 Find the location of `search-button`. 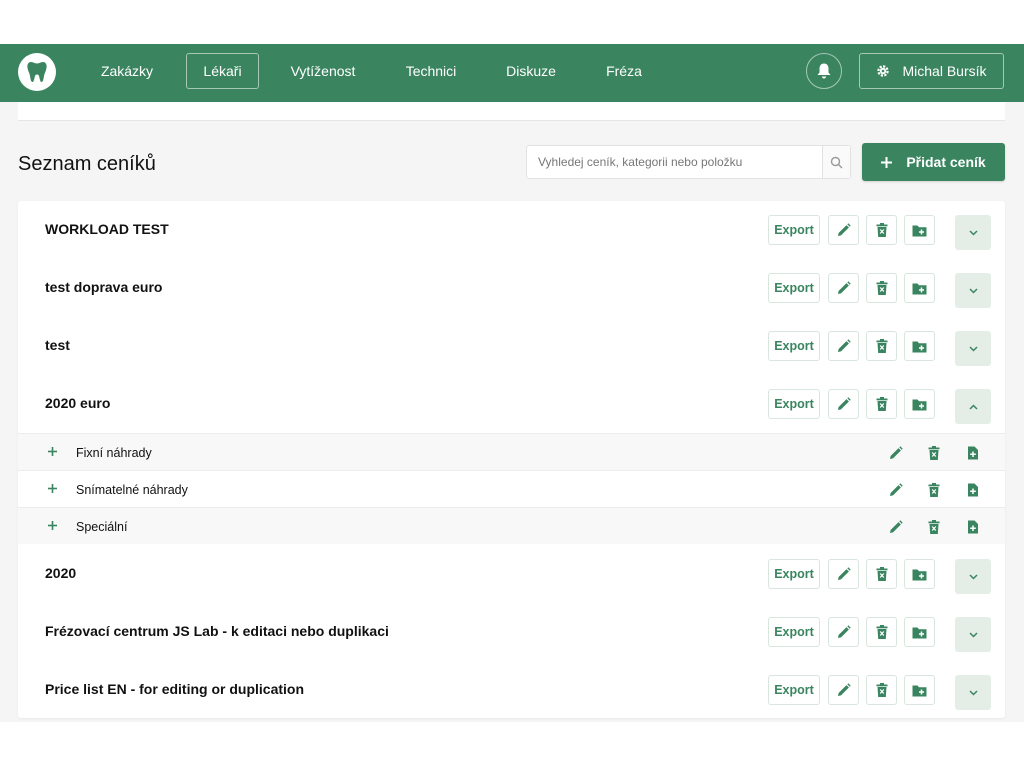

search-button is located at coordinates (836, 162).